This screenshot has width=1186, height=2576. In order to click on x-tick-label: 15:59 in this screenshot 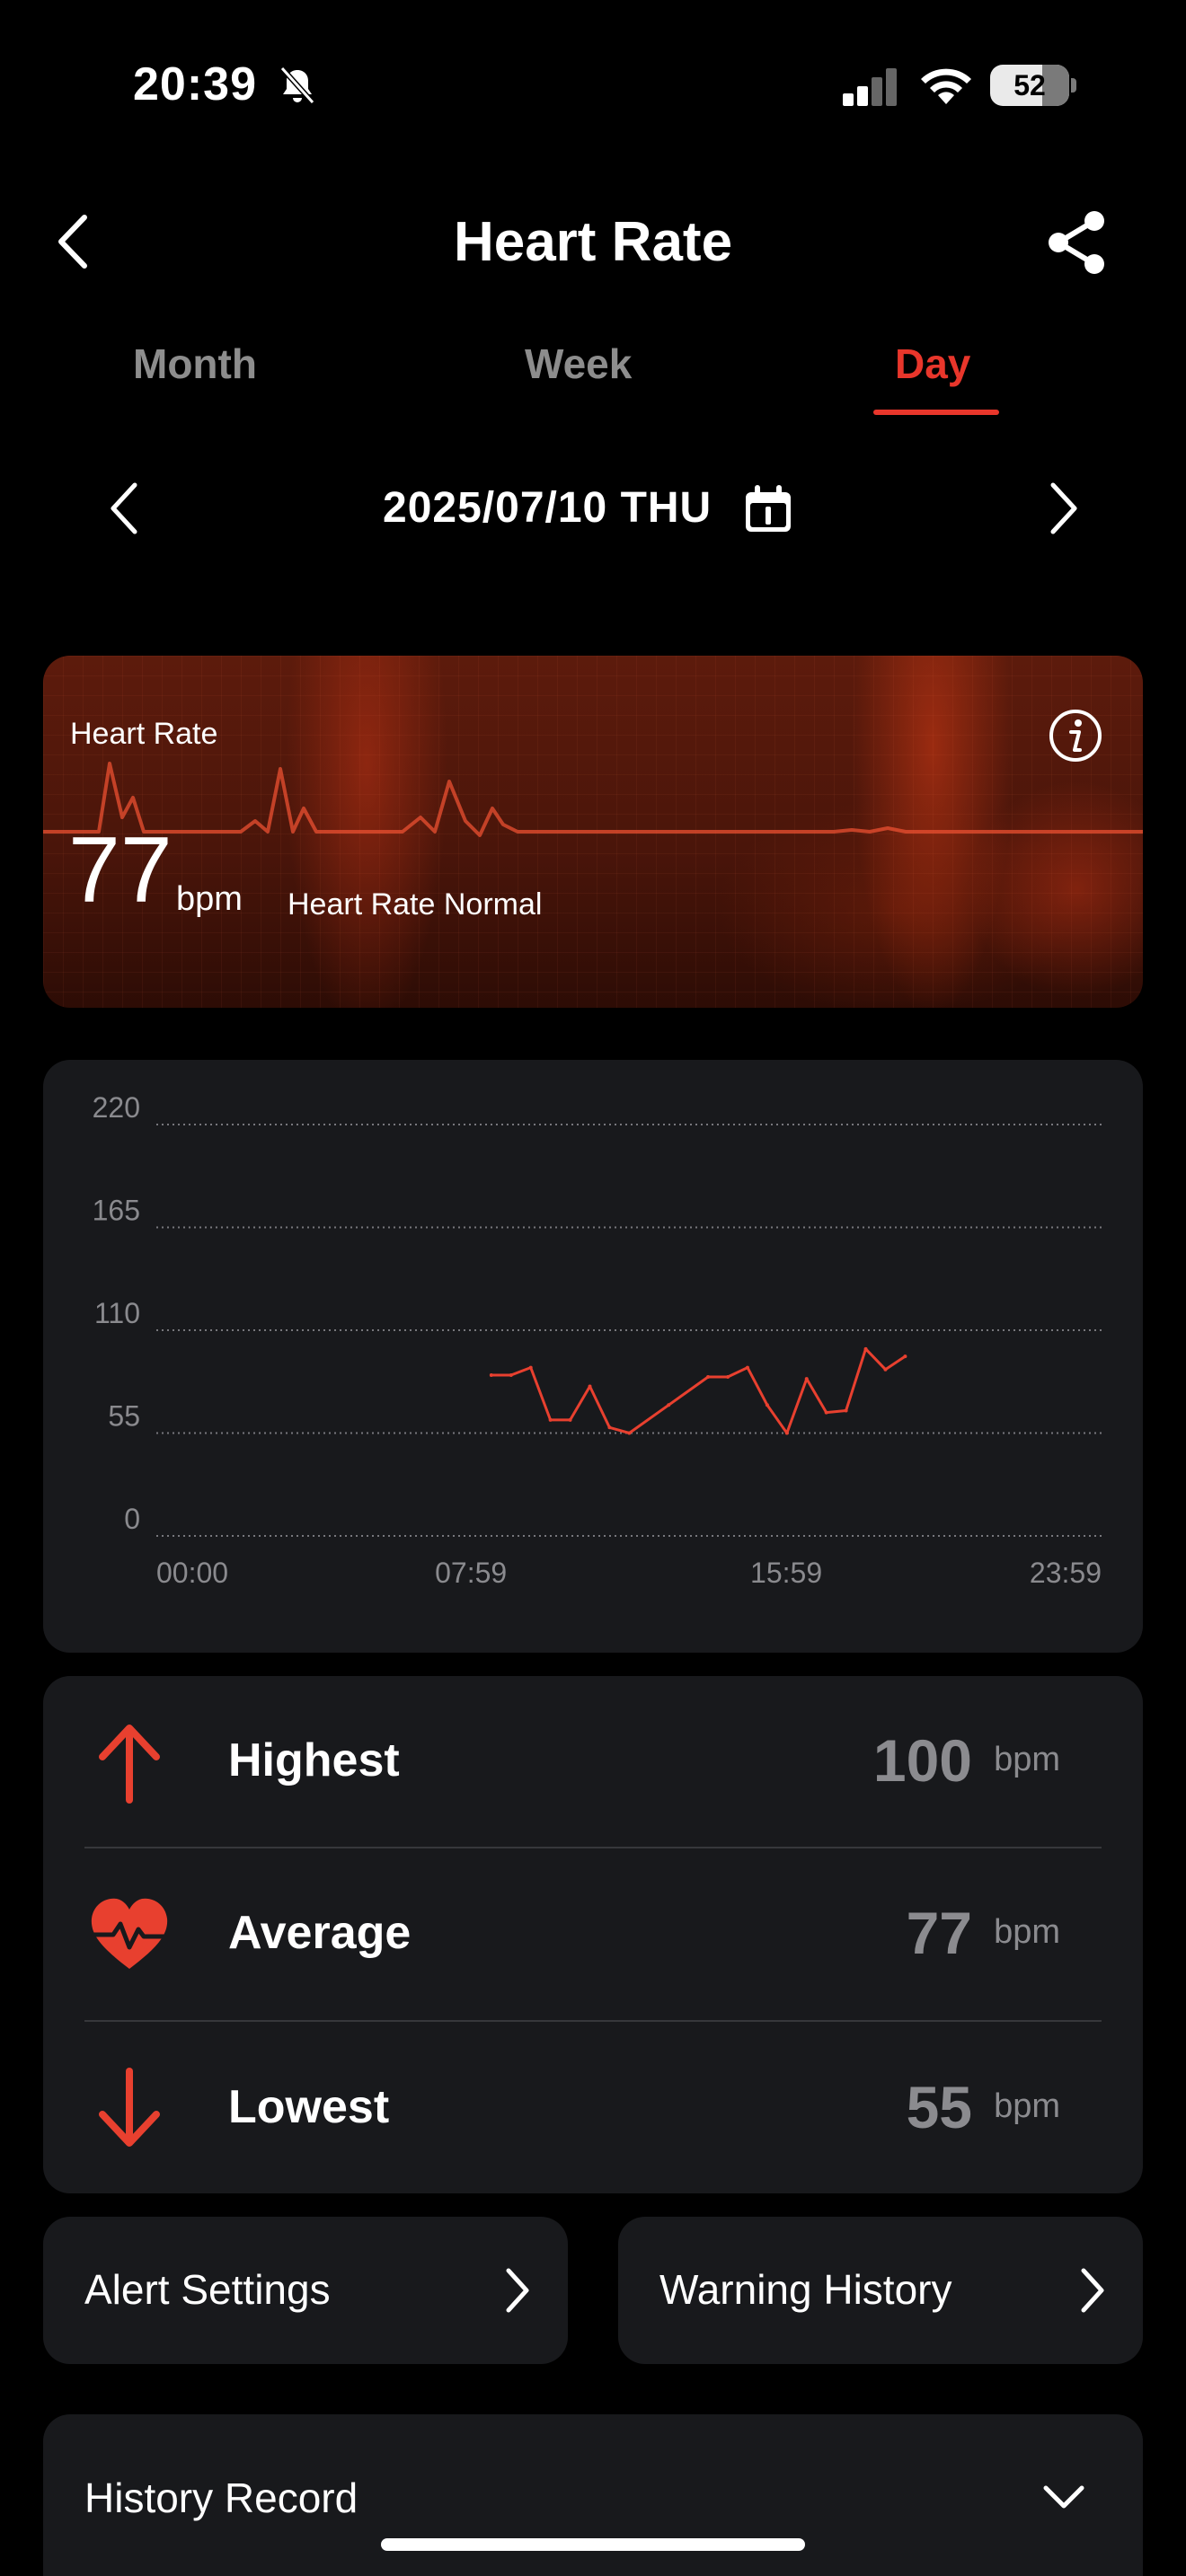, I will do `click(786, 1573)`.